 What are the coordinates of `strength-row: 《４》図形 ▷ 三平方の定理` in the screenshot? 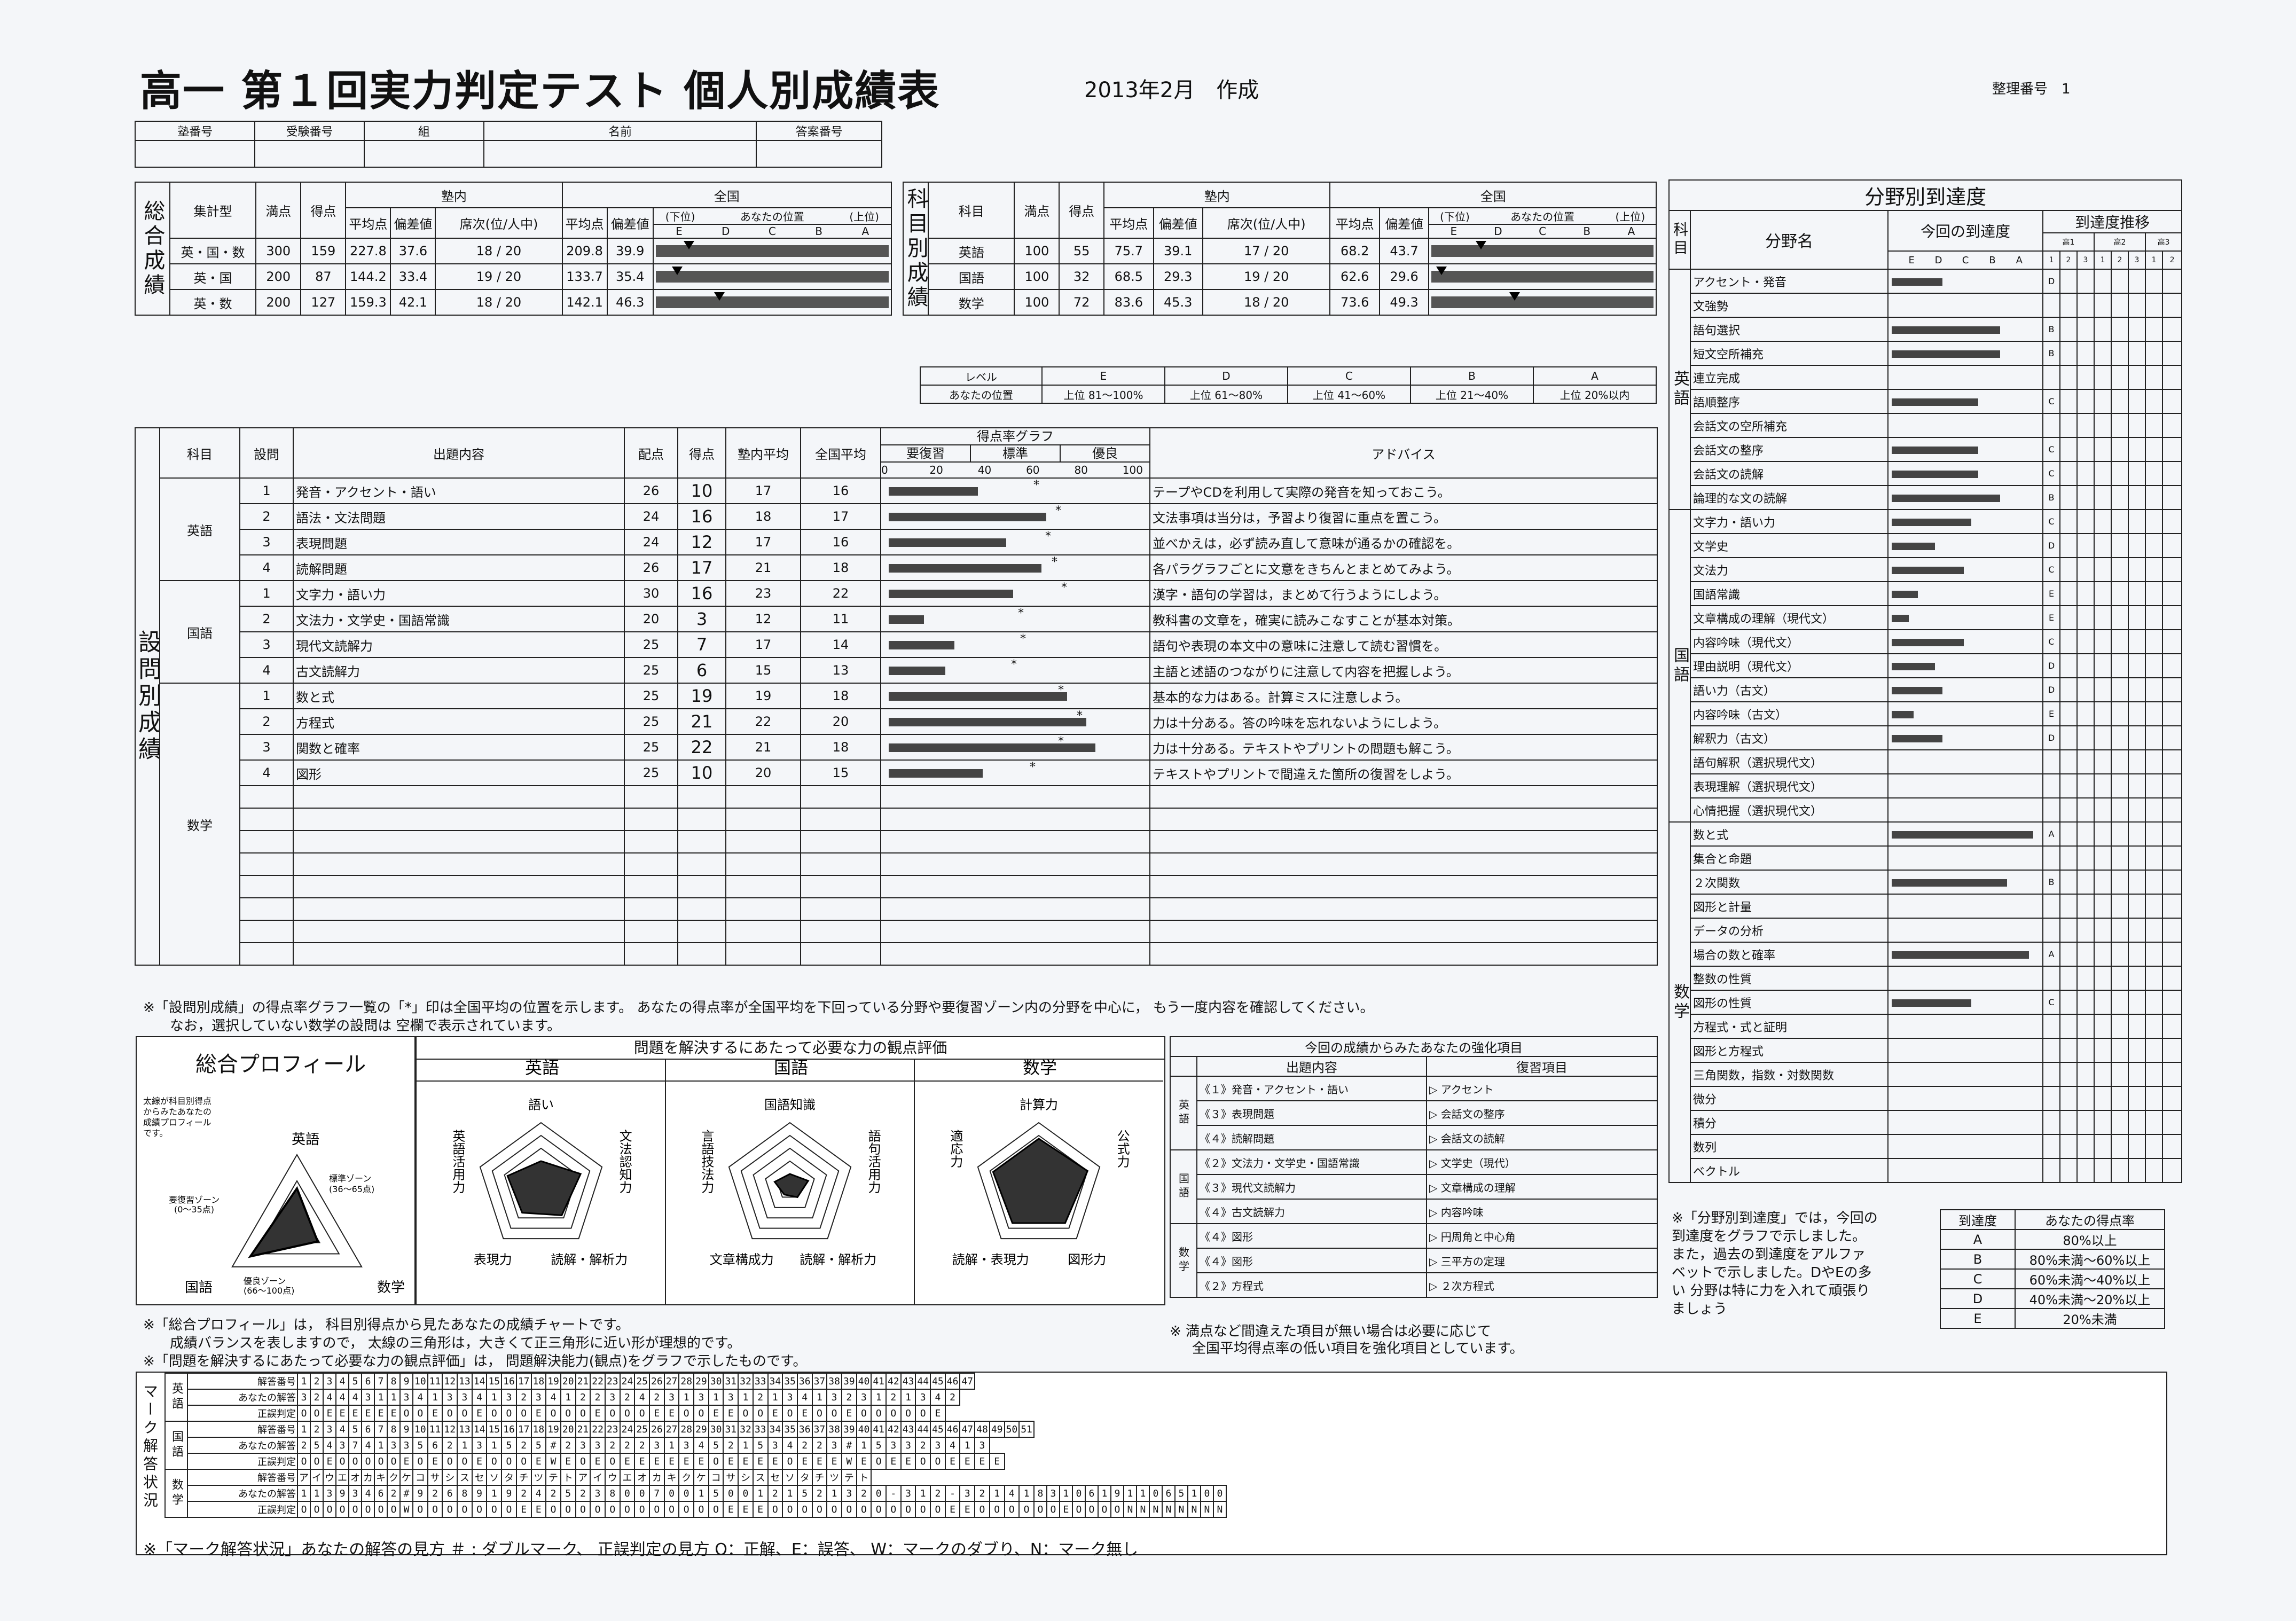 It's located at (1414, 1260).